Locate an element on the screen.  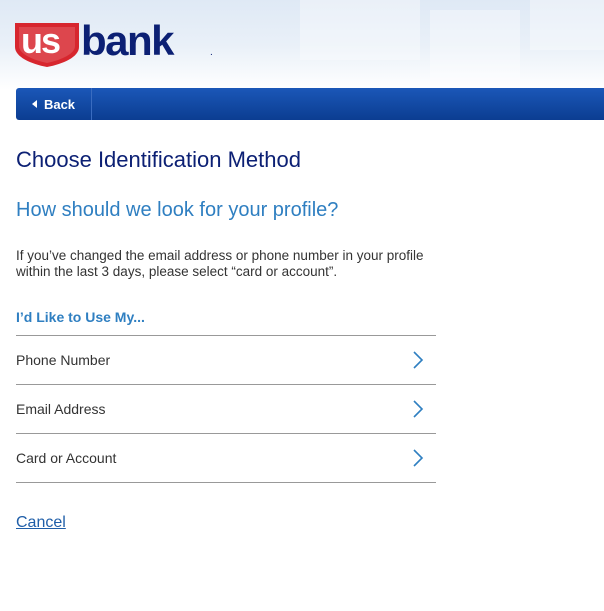
option-label: Email Address is located at coordinates (61, 409).